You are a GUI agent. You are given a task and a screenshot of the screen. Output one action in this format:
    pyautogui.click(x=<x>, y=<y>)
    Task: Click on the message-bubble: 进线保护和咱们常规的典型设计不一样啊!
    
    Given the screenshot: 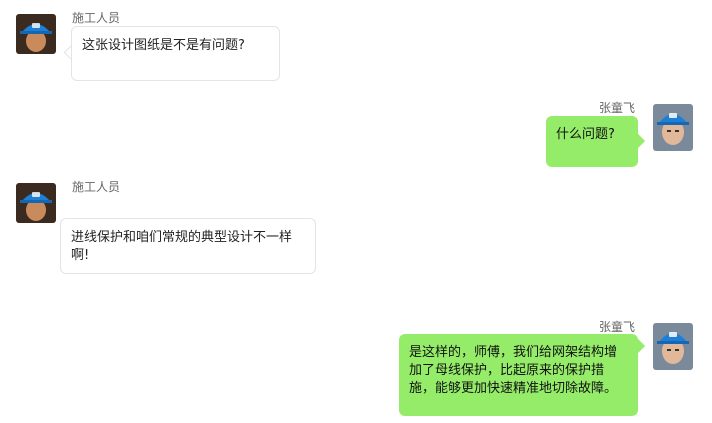 What is the action you would take?
    pyautogui.click(x=188, y=246)
    